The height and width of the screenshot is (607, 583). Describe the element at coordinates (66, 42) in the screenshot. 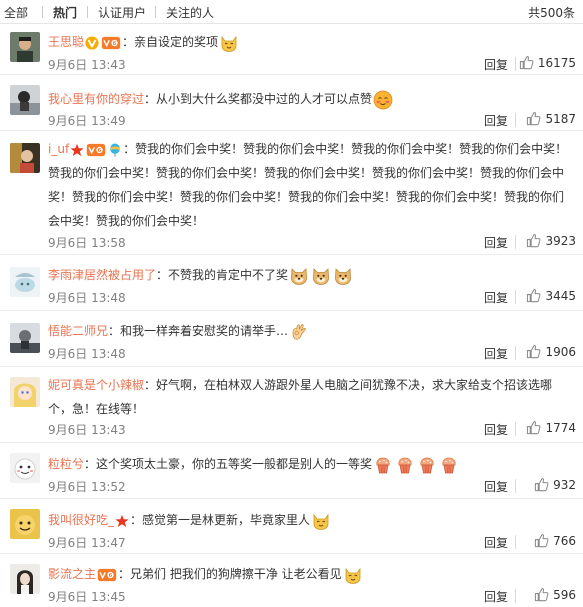

I see `comment-username: 王思聪` at that location.